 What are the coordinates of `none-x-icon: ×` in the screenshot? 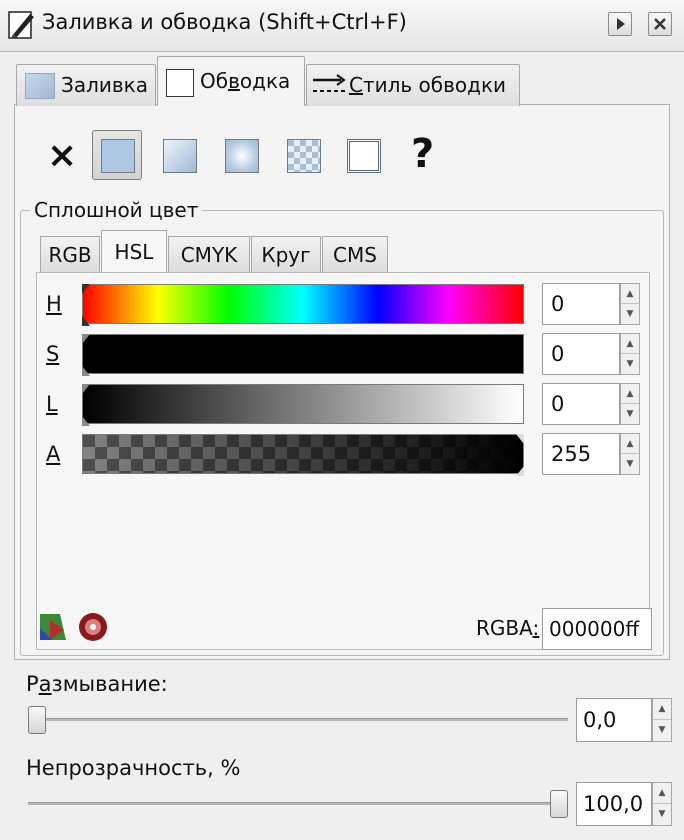 It's located at (62, 155).